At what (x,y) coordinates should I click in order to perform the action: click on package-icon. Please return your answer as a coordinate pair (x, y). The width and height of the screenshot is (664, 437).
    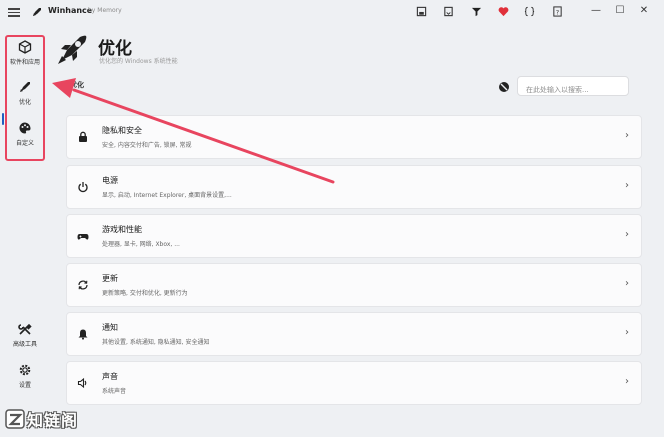
    Looking at the image, I should click on (25, 47).